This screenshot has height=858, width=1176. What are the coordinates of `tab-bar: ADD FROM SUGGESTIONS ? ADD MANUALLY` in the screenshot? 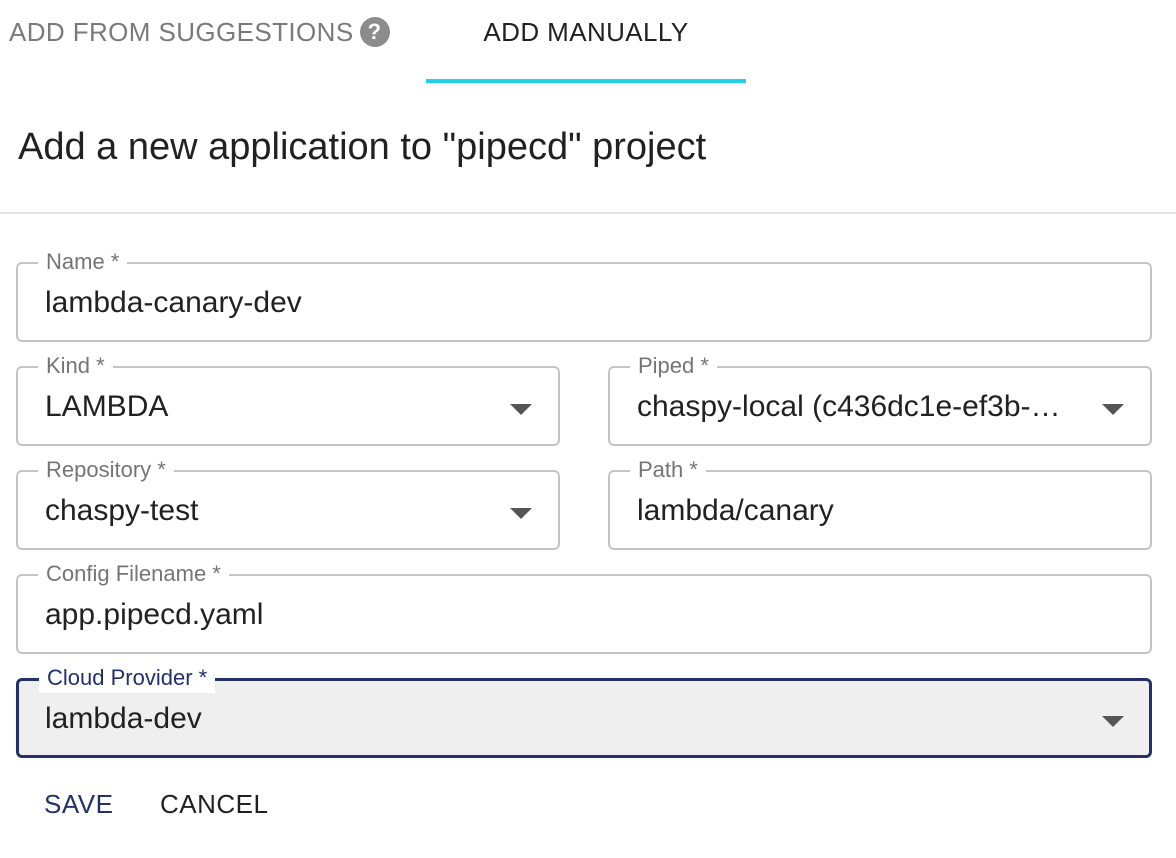 It's located at (588, 42).